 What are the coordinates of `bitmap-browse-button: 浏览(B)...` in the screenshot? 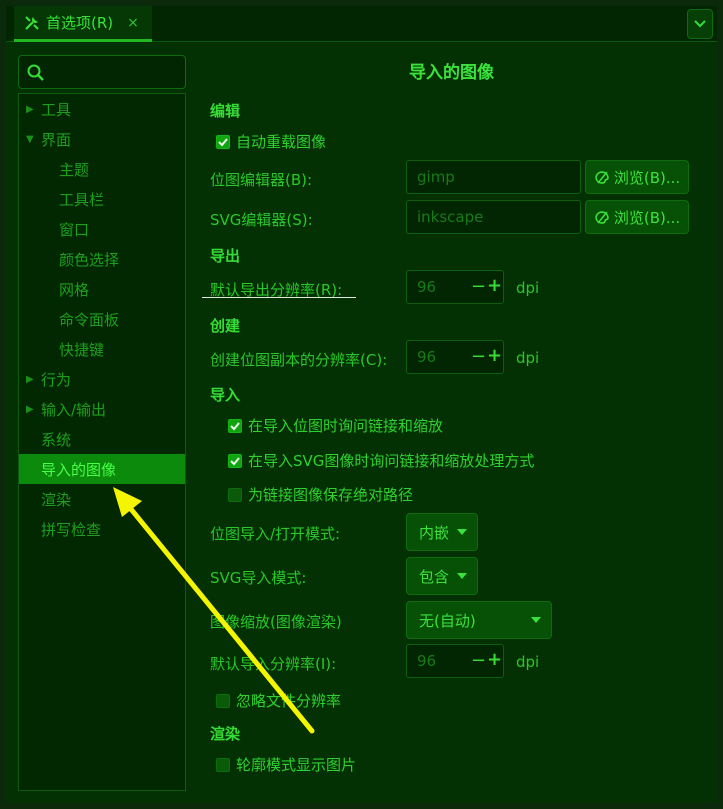 It's located at (637, 177).